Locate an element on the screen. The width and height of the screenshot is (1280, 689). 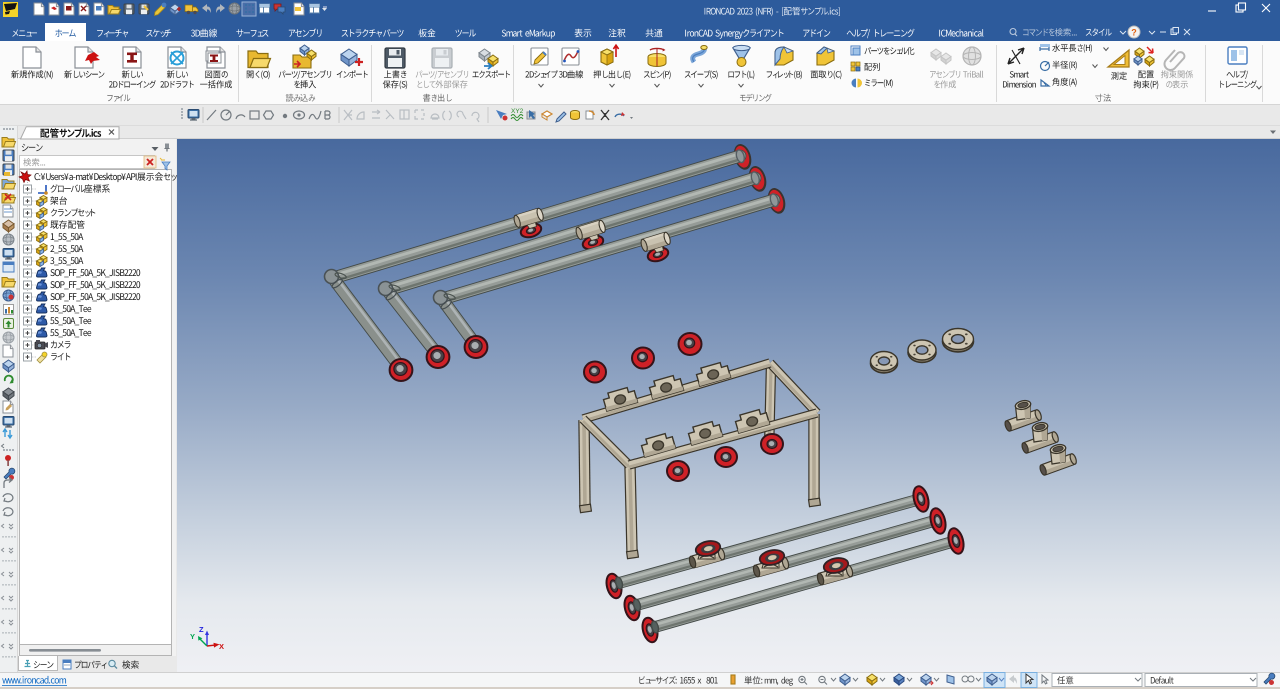
svg-text: X is located at coordinates (221, 646).